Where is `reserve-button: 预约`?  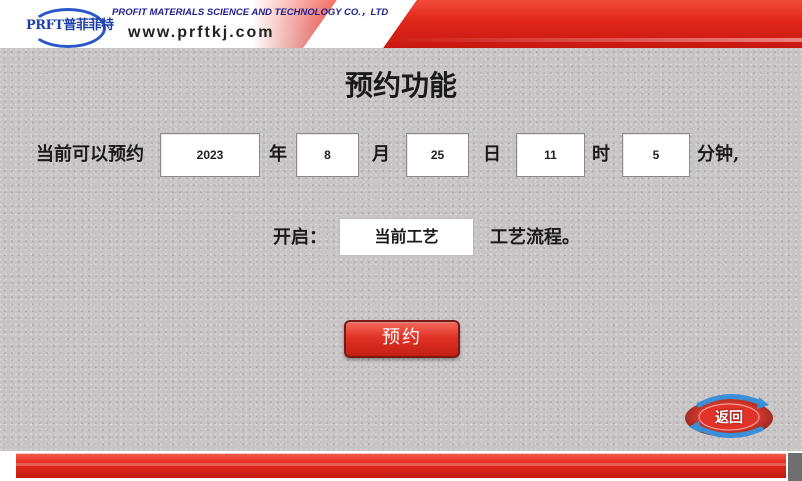 reserve-button: 预约 is located at coordinates (402, 339).